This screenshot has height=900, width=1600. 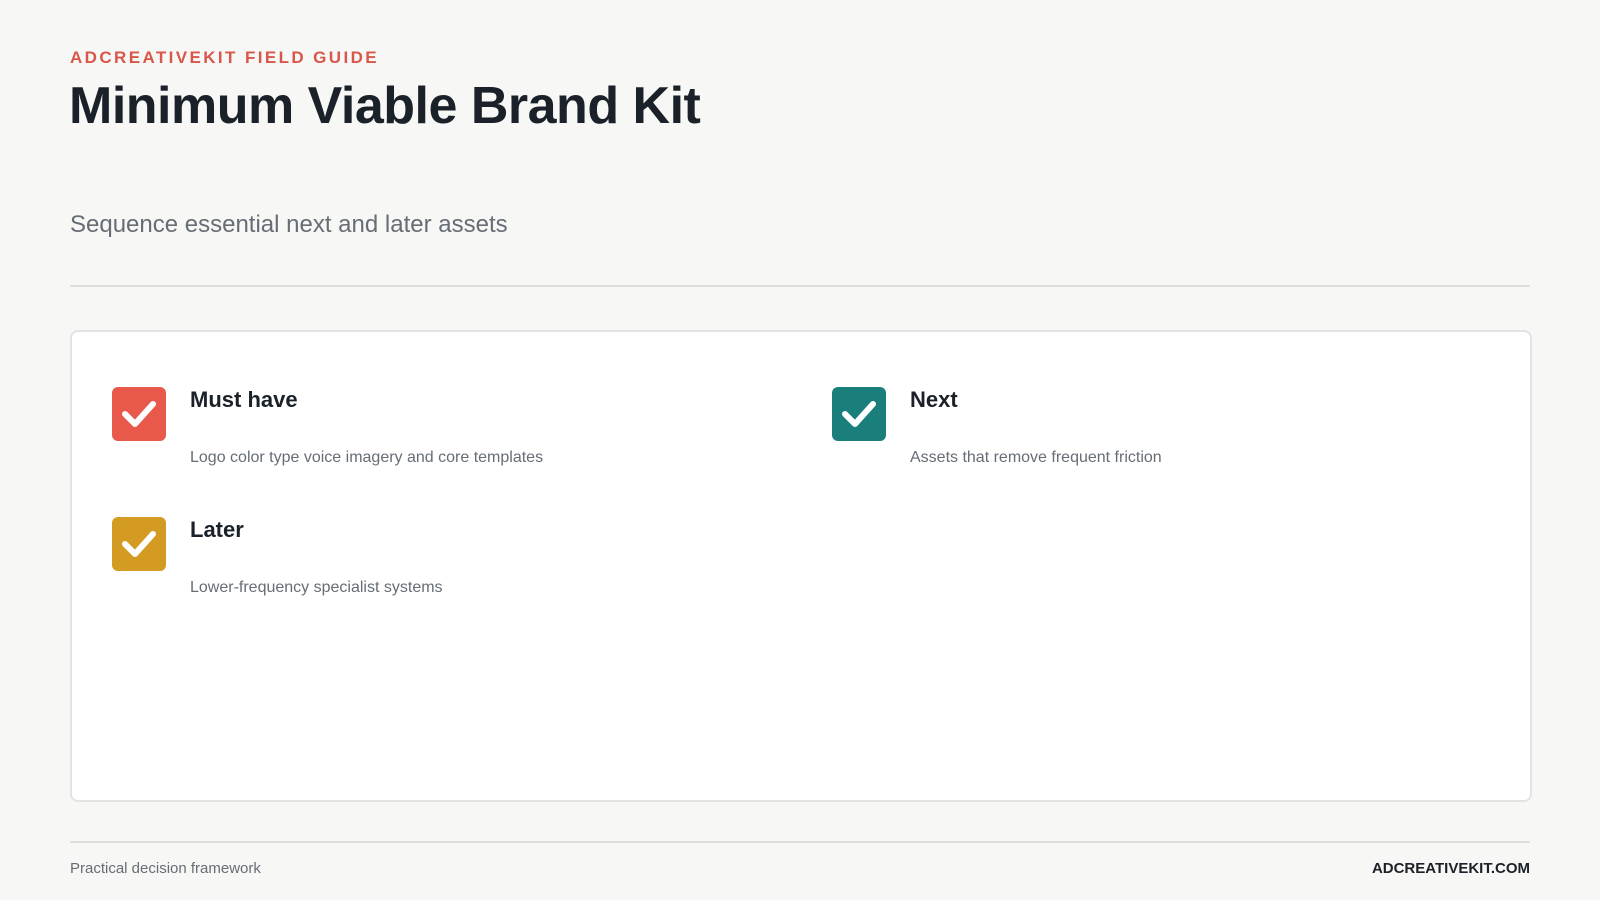 What do you see at coordinates (217, 529) in the screenshot?
I see `priority-title: Later` at bounding box center [217, 529].